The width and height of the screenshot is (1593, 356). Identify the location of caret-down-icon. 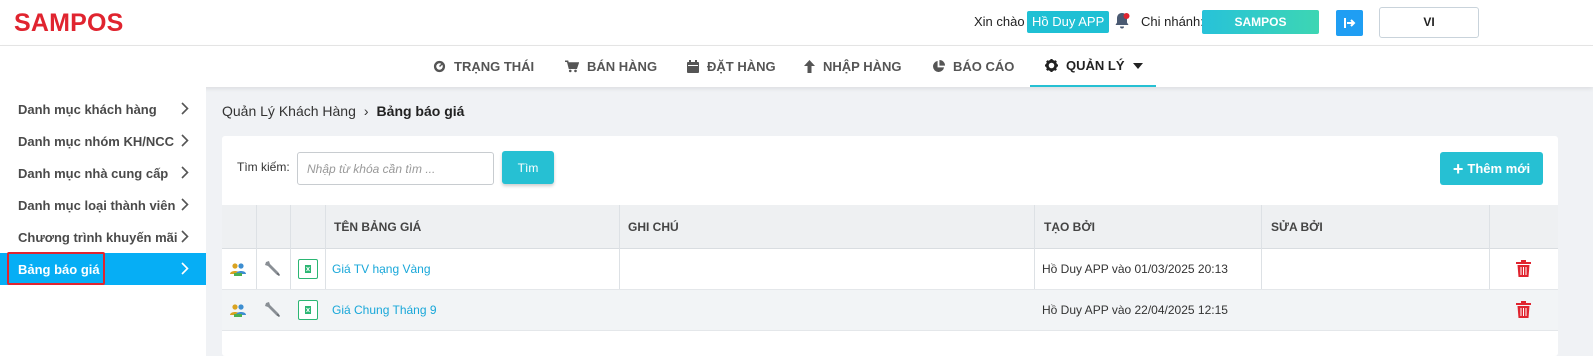
(1137, 65).